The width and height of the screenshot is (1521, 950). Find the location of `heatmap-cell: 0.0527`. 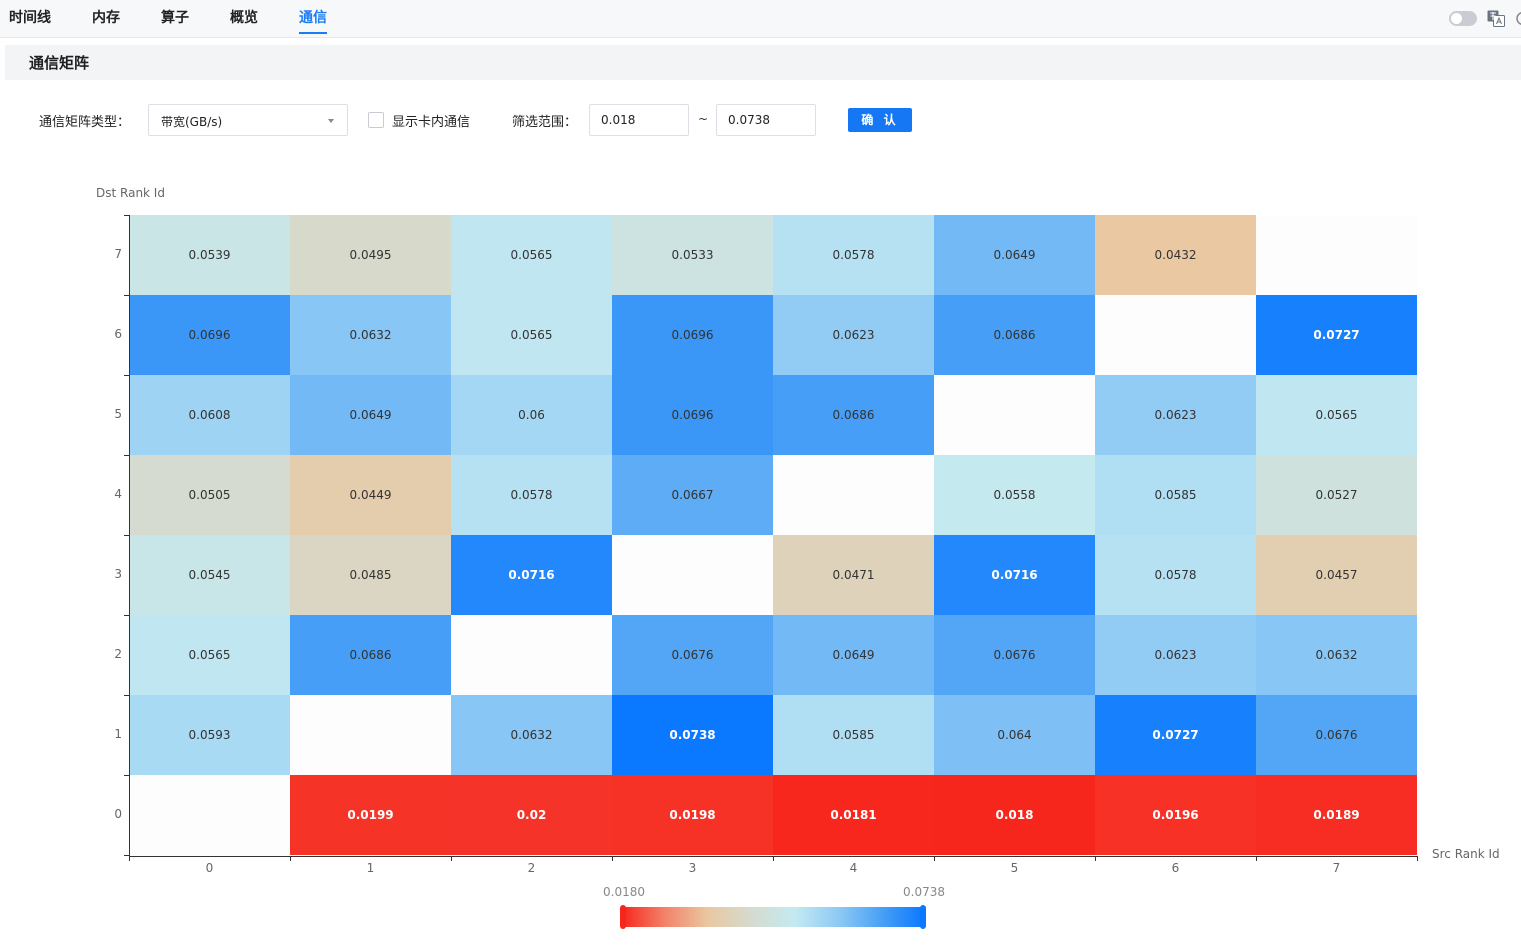

heatmap-cell: 0.0527 is located at coordinates (1336, 495).